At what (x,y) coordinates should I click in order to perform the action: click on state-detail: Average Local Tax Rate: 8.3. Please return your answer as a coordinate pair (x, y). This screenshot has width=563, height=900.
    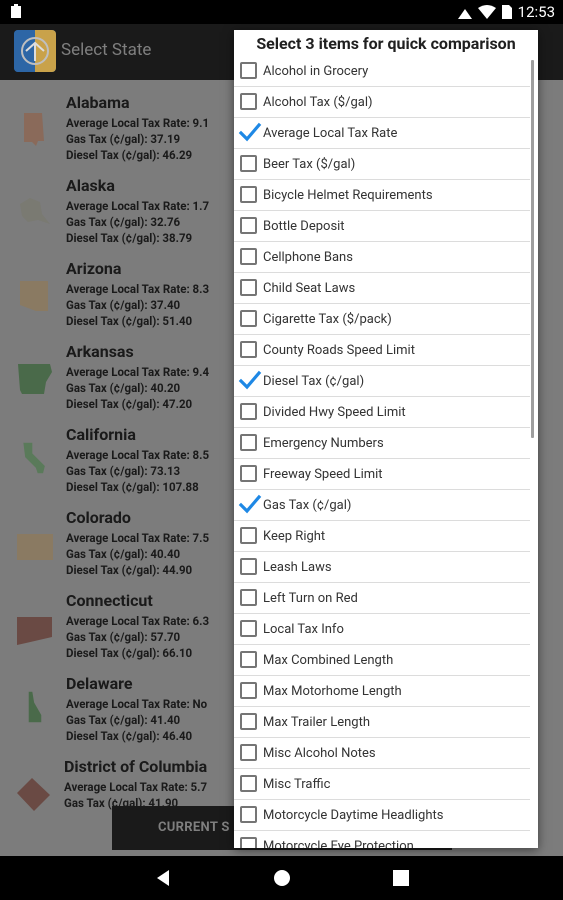
    Looking at the image, I should click on (138, 289).